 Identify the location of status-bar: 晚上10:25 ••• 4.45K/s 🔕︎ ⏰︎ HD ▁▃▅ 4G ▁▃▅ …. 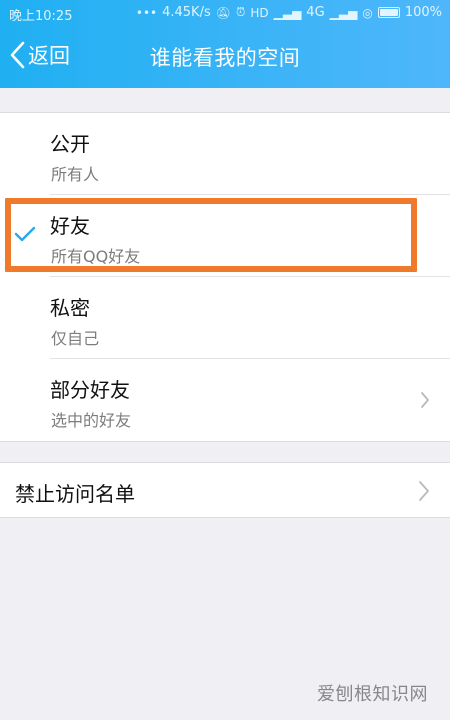
(225, 13).